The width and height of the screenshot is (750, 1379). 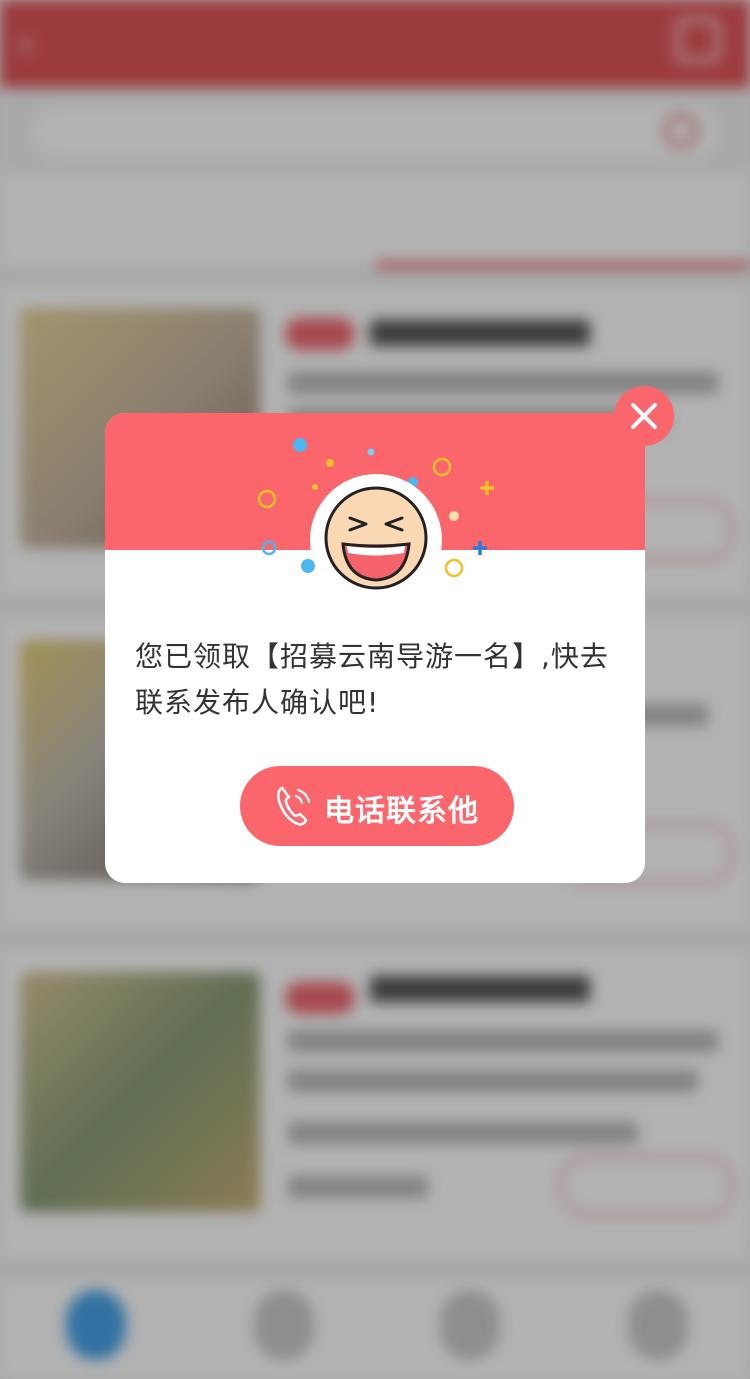 I want to click on call-button-label: 电话联系他, so click(x=401, y=811).